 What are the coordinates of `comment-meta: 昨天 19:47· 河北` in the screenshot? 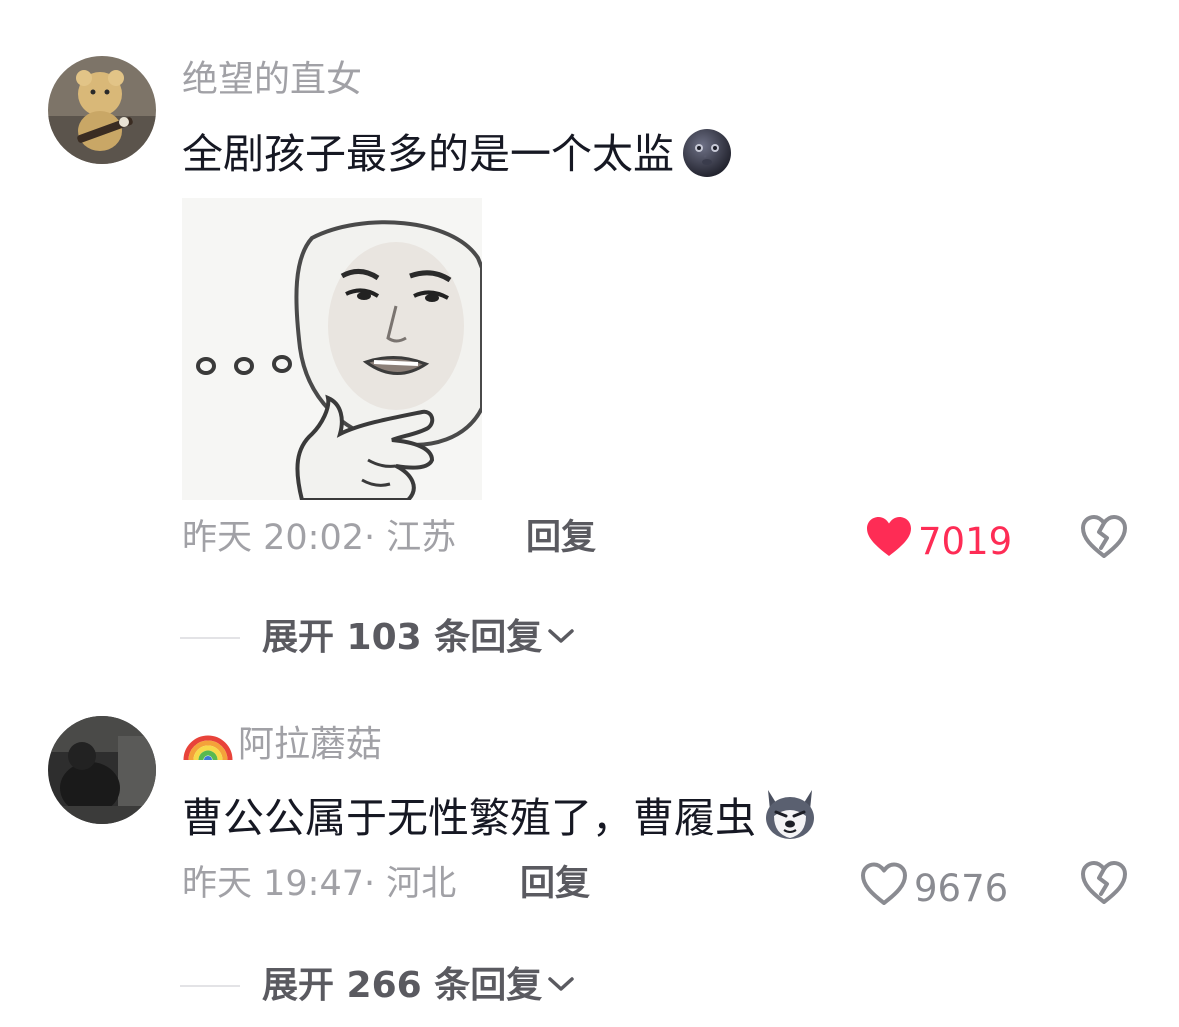 It's located at (319, 884).